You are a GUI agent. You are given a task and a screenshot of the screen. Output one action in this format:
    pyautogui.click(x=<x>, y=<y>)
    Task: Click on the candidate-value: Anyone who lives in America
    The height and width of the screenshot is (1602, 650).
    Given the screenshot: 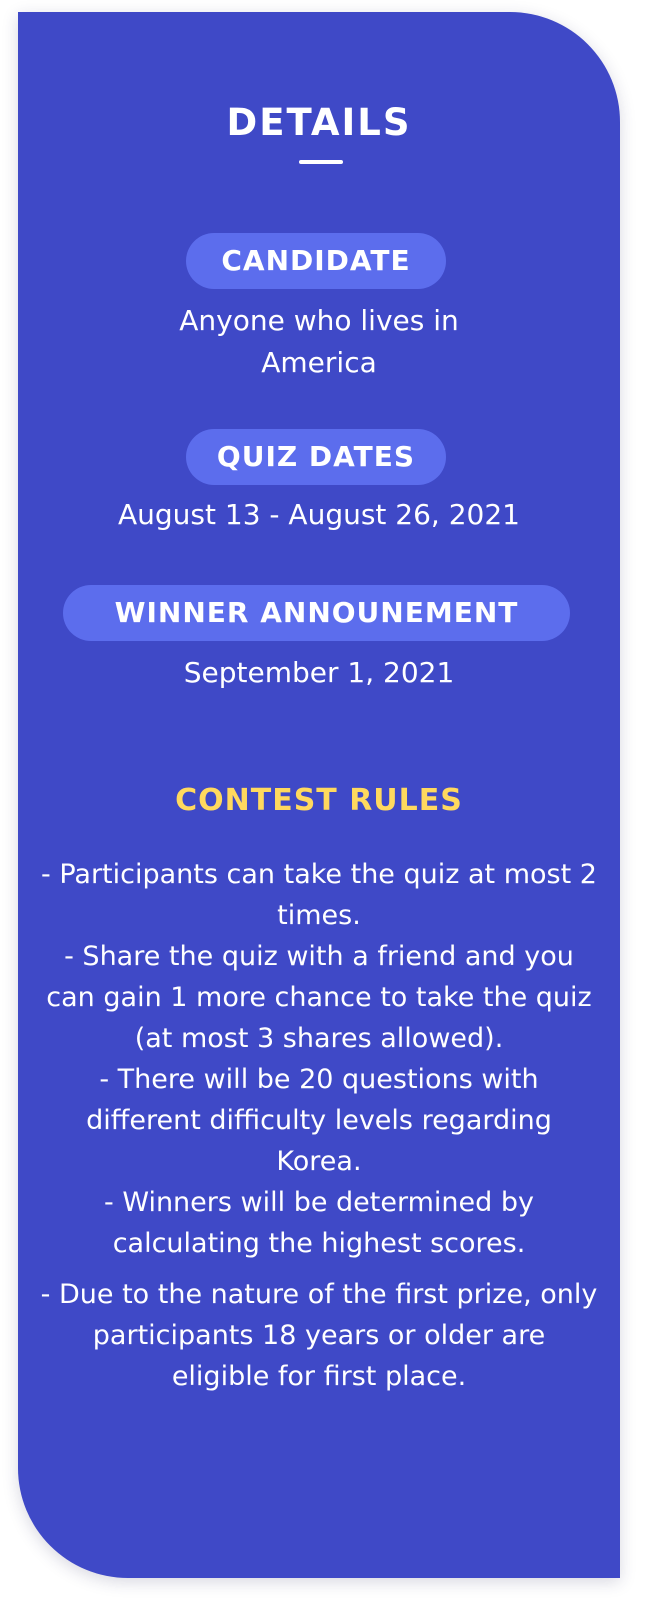 What is the action you would take?
    pyautogui.click(x=319, y=341)
    